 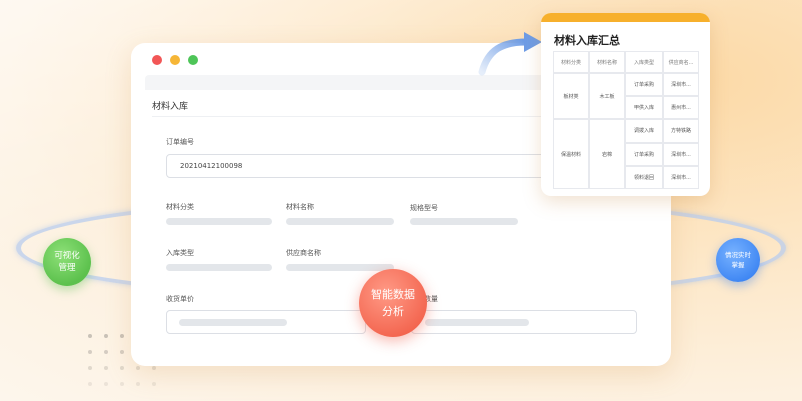 What do you see at coordinates (464, 221) in the screenshot?
I see `spec-field` at bounding box center [464, 221].